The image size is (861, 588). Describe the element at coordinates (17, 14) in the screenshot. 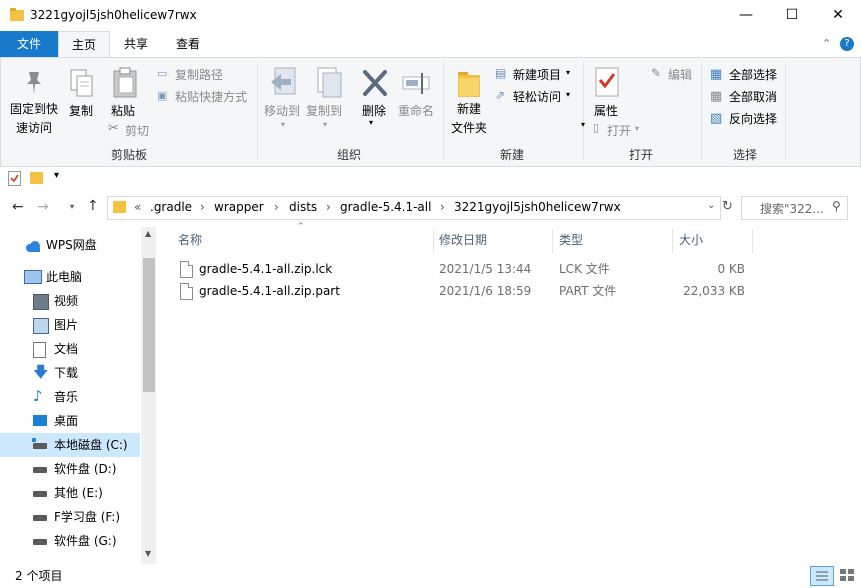

I see `folder-icon` at that location.